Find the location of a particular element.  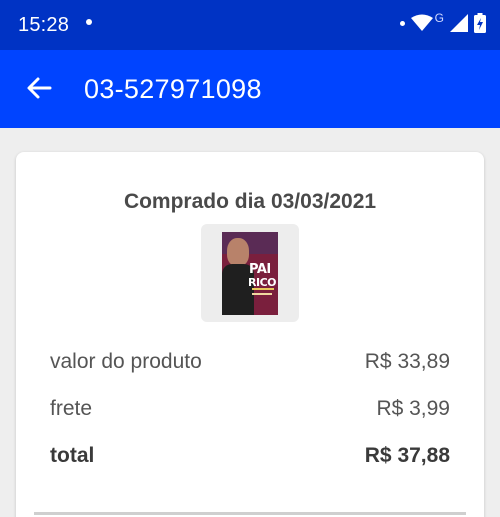

notification-dot-icon is located at coordinates (89, 22).